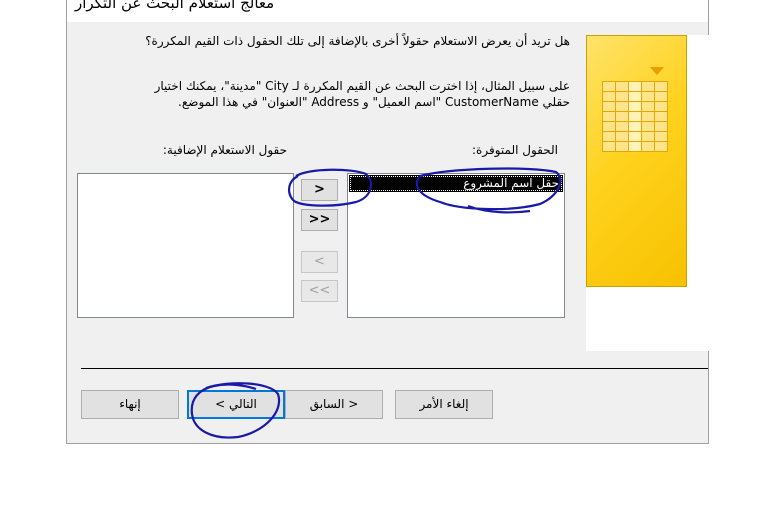 The height and width of the screenshot is (512, 770). Describe the element at coordinates (636, 161) in the screenshot. I see `wizard-illustration` at that location.